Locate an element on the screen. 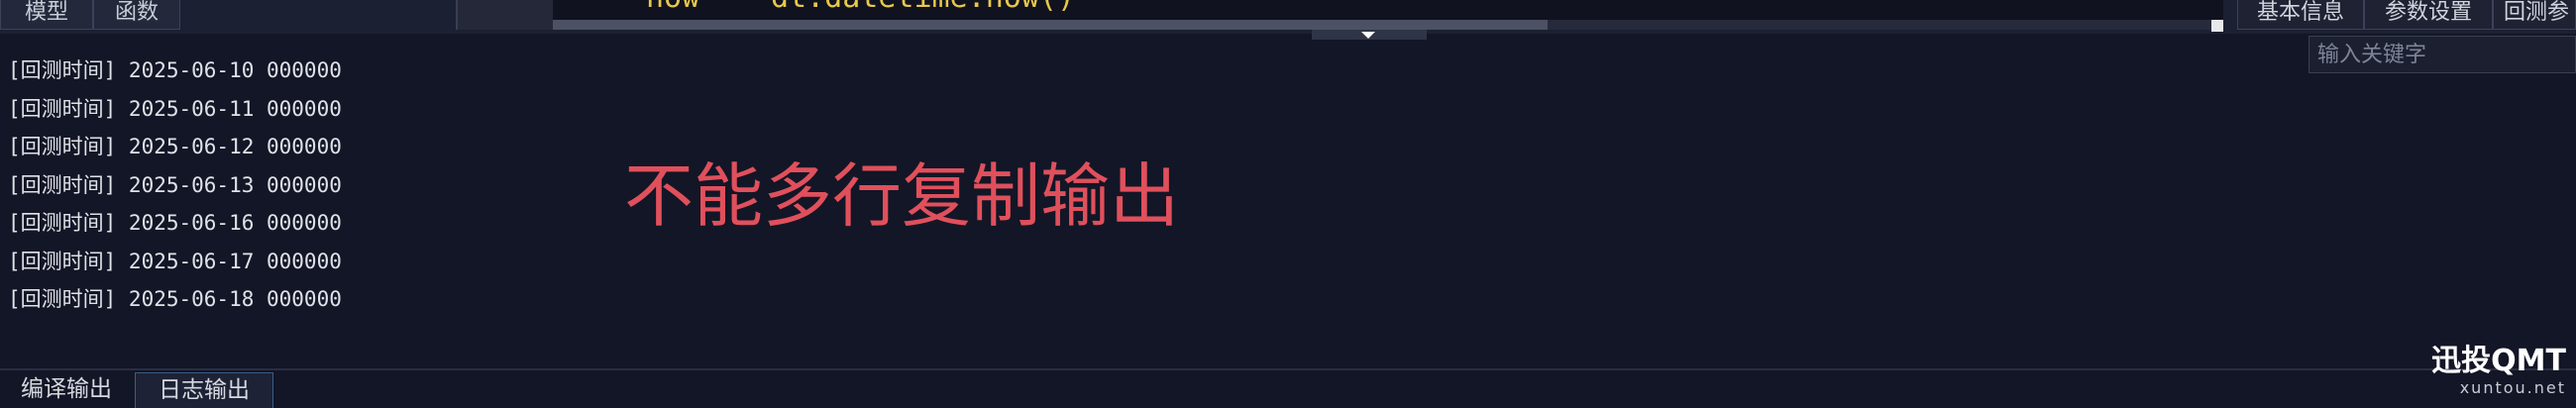 The width and height of the screenshot is (2576, 408). scroll-corner is located at coordinates (2217, 26).